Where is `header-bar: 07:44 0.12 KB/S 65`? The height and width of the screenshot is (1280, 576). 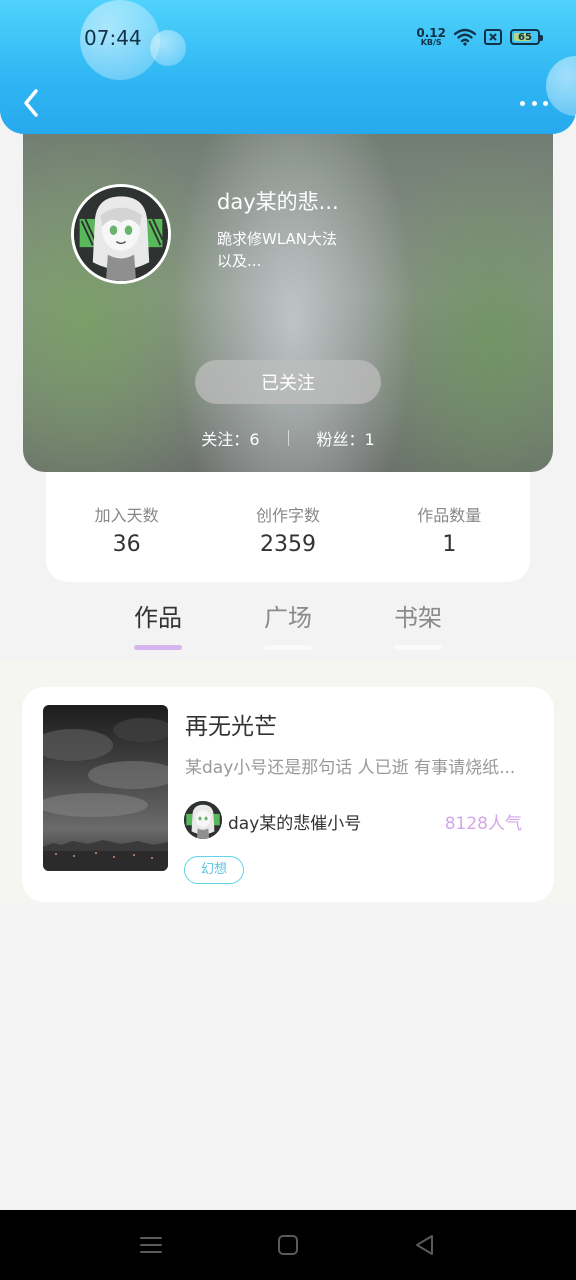
header-bar: 07:44 0.12 KB/S 65 is located at coordinates (288, 67).